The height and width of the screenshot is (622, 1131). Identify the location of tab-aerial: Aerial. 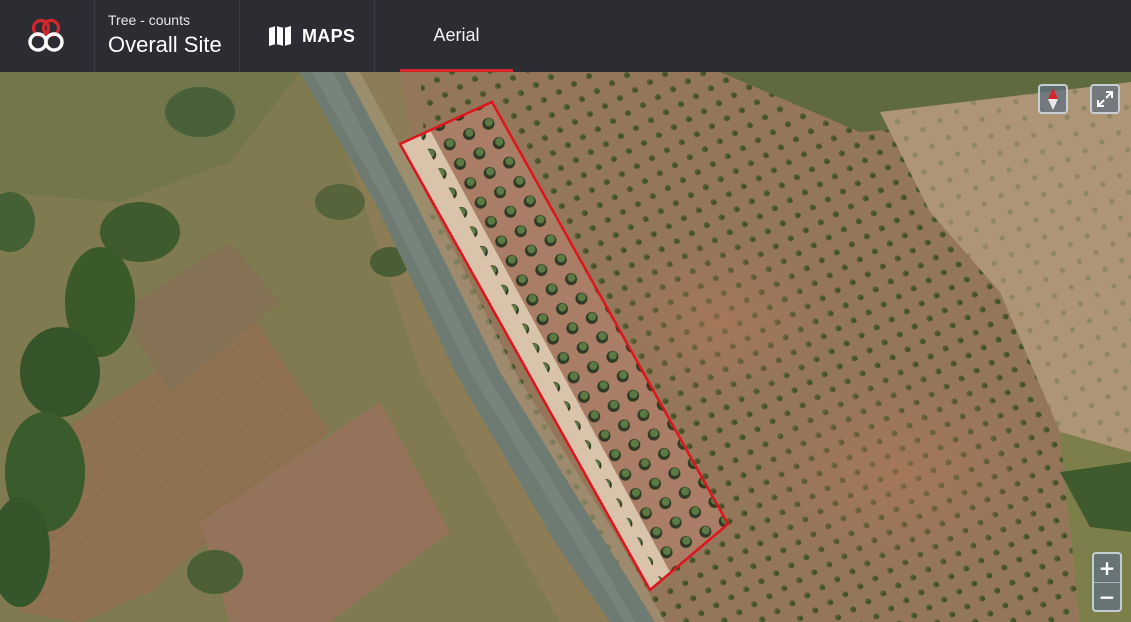
(456, 36).